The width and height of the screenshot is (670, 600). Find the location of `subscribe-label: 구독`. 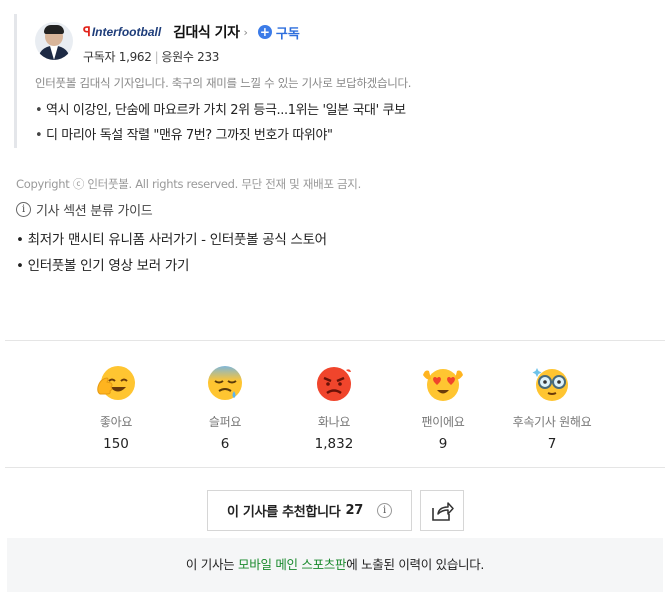

subscribe-label: 구독 is located at coordinates (287, 34).